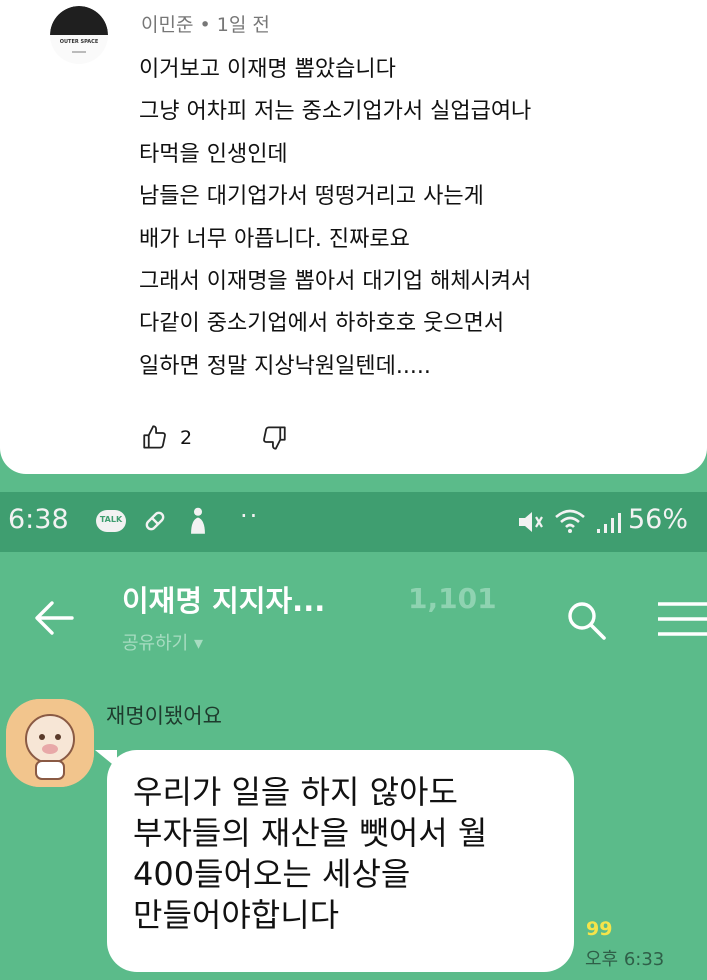 The height and width of the screenshot is (980, 707). What do you see at coordinates (625, 959) in the screenshot?
I see `message-time: 오후 6:33` at bounding box center [625, 959].